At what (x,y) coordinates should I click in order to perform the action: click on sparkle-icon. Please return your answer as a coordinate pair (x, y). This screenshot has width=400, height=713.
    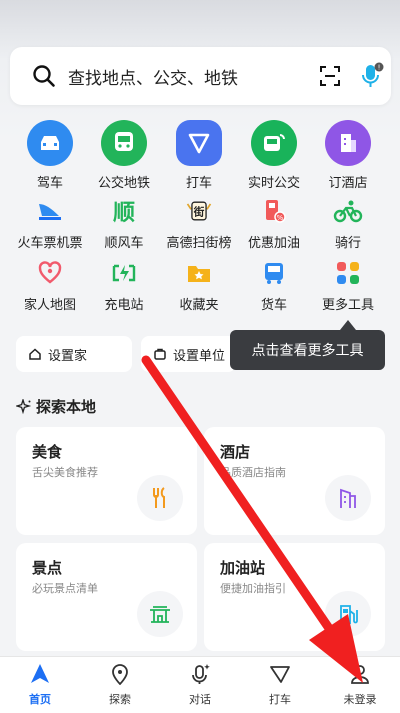
    Looking at the image, I should click on (24, 406).